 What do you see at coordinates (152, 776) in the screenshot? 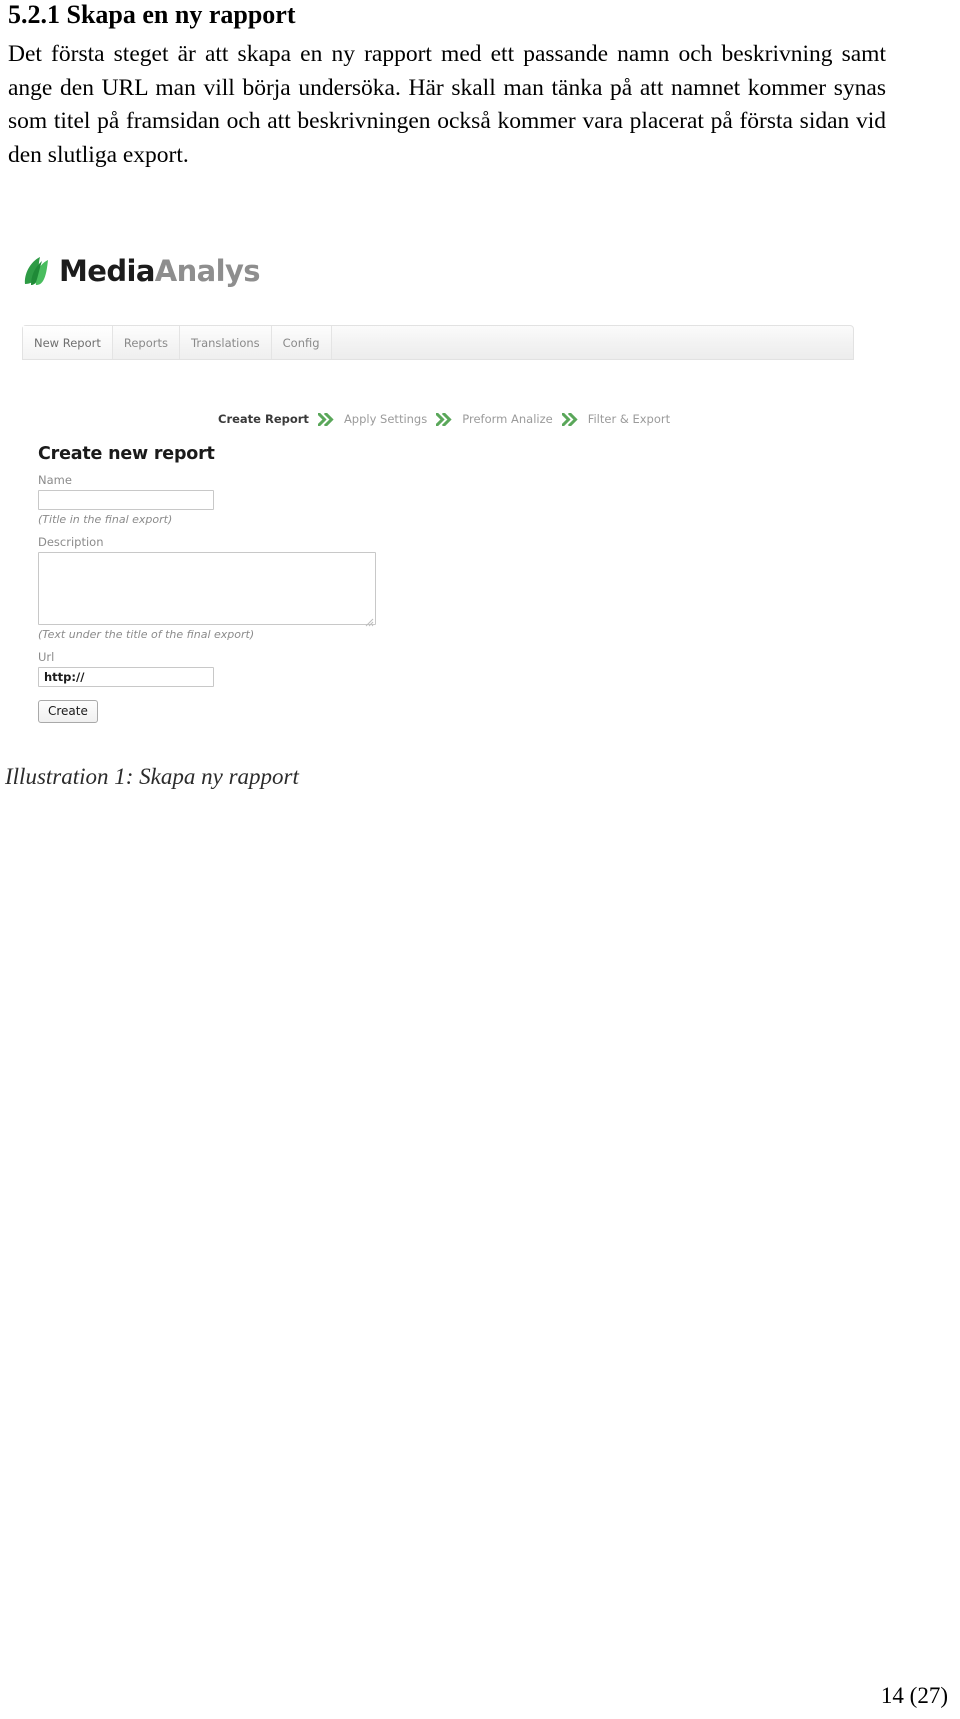
I see `figure-caption: Illustration 1: Skapa ny rapport` at bounding box center [152, 776].